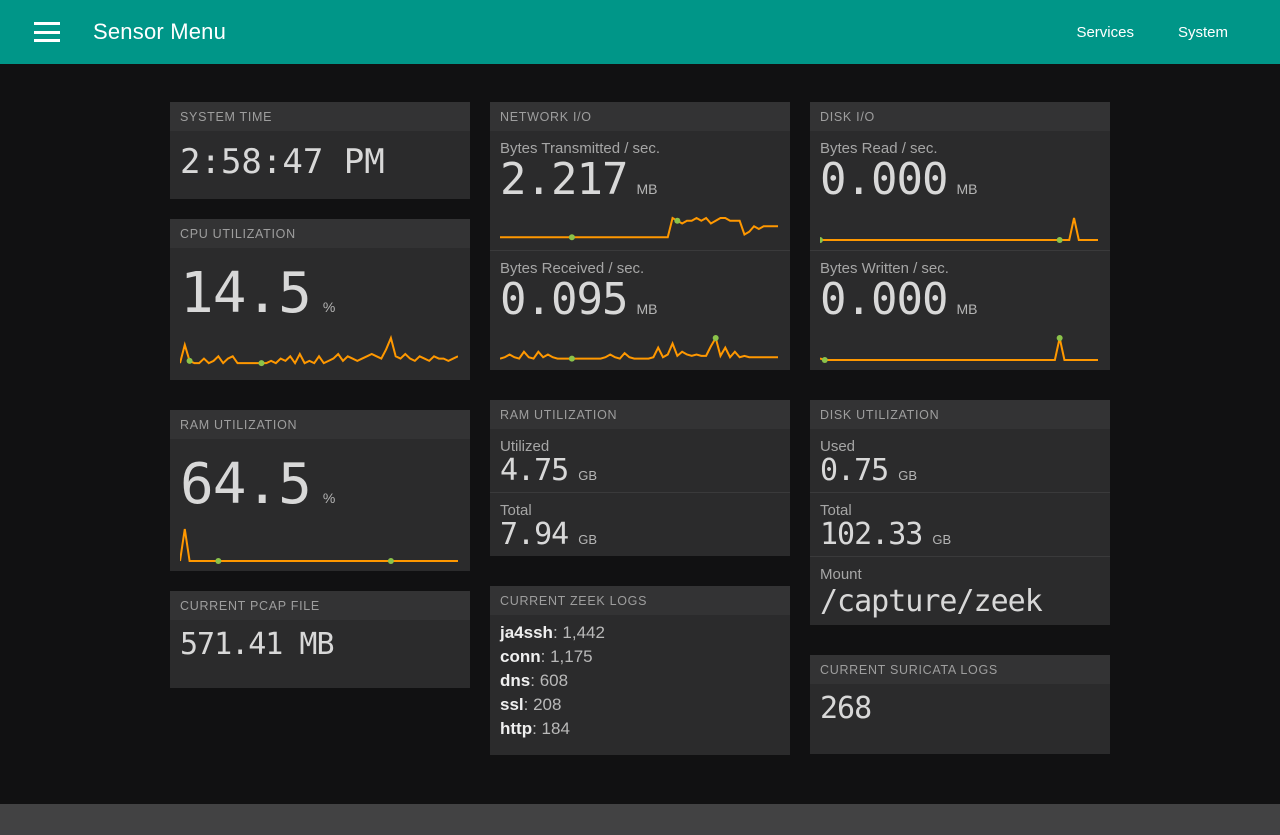  I want to click on current-pcap-file-value: 571.41 MB, so click(257, 644).